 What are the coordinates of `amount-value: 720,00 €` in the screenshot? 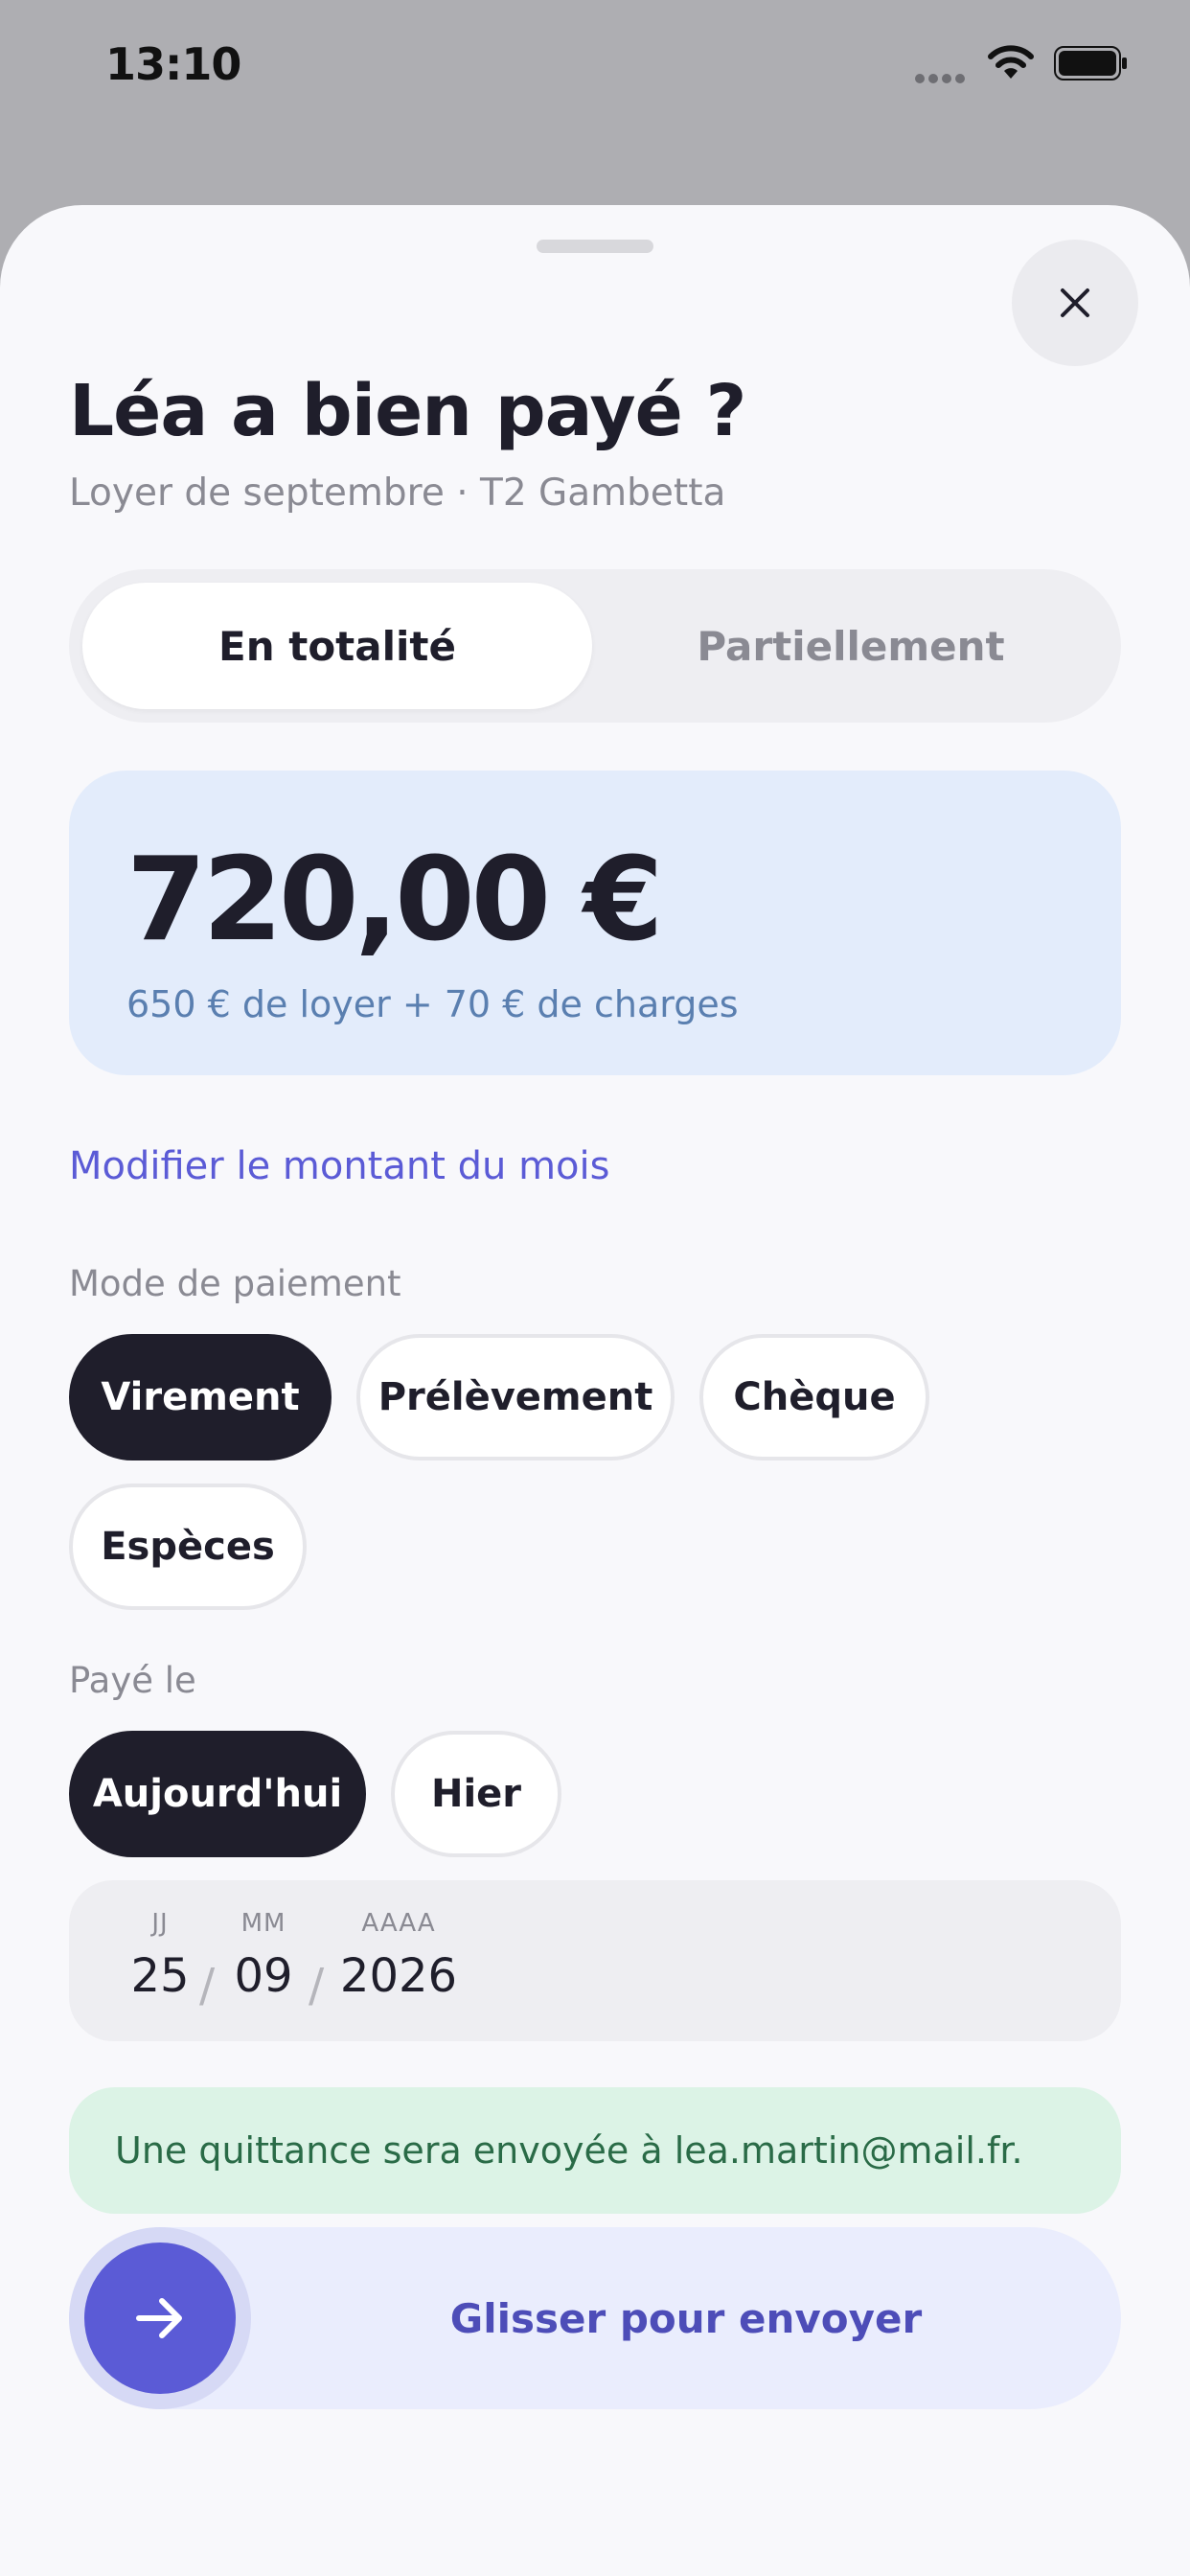 It's located at (395, 900).